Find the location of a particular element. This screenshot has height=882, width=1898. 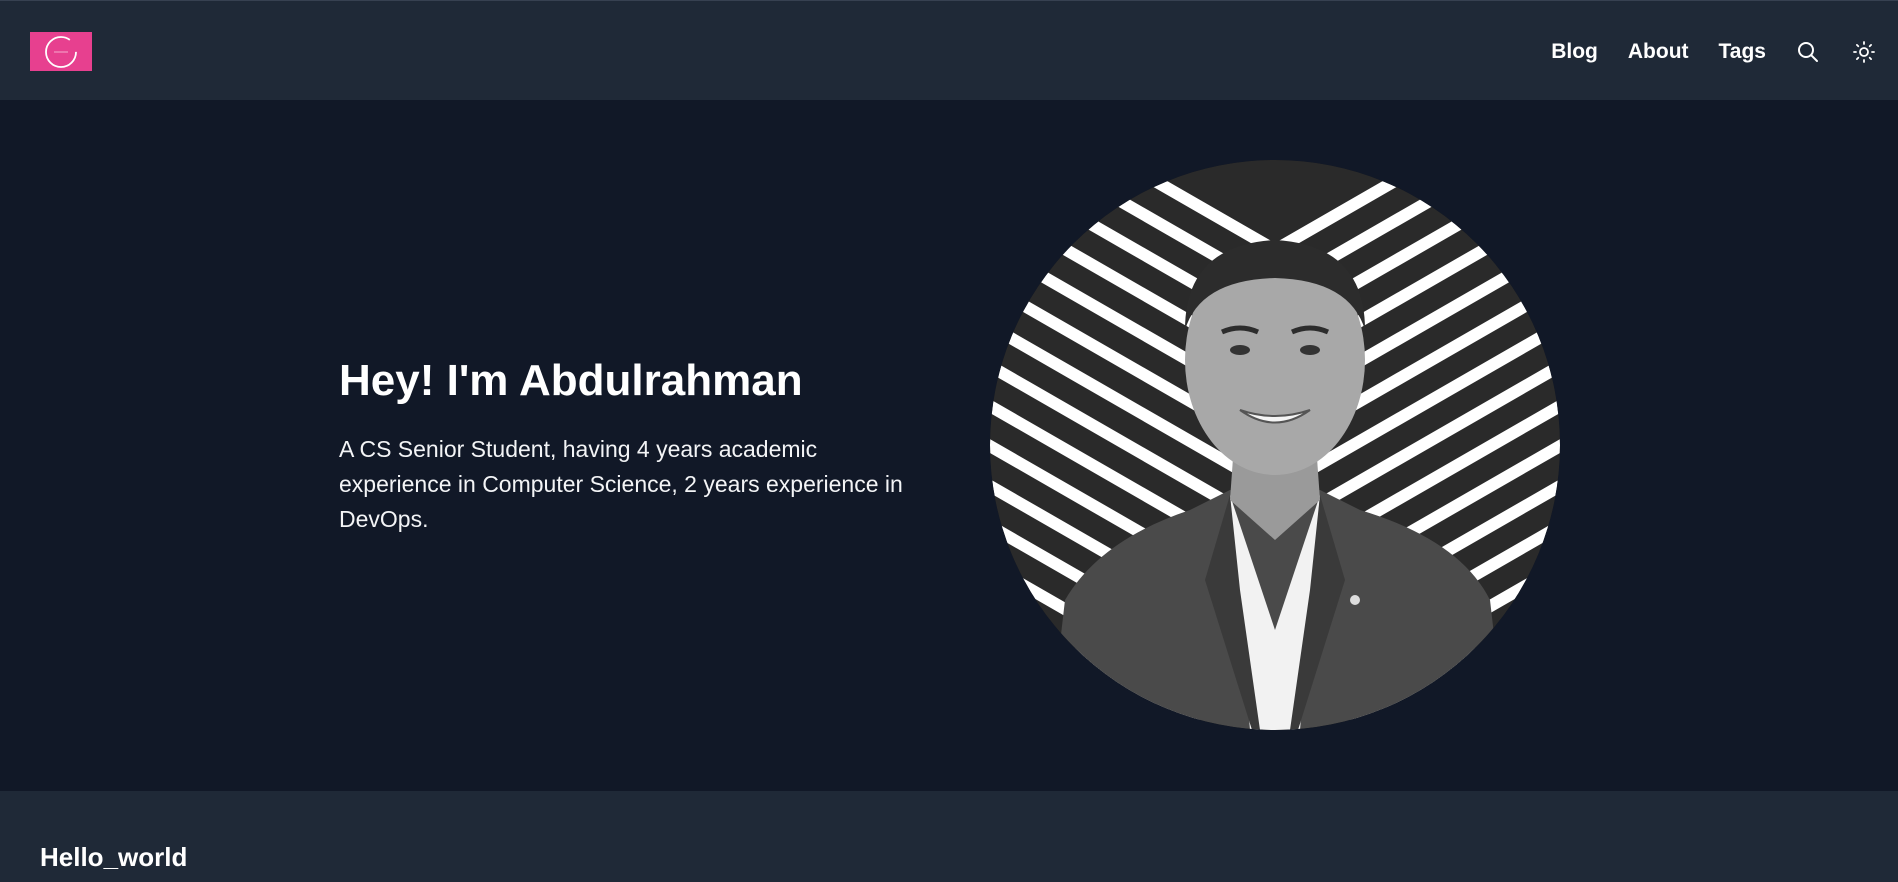

theme-toggle-button is located at coordinates (1864, 52).